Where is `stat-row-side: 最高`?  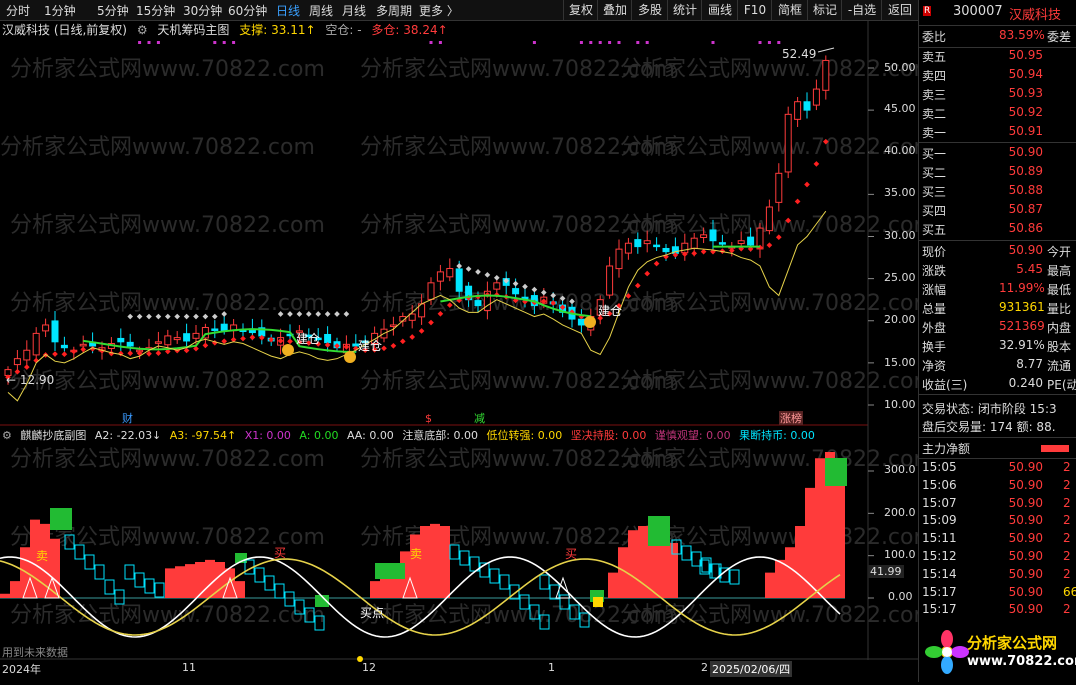
stat-row-side: 最高 is located at coordinates (1059, 271).